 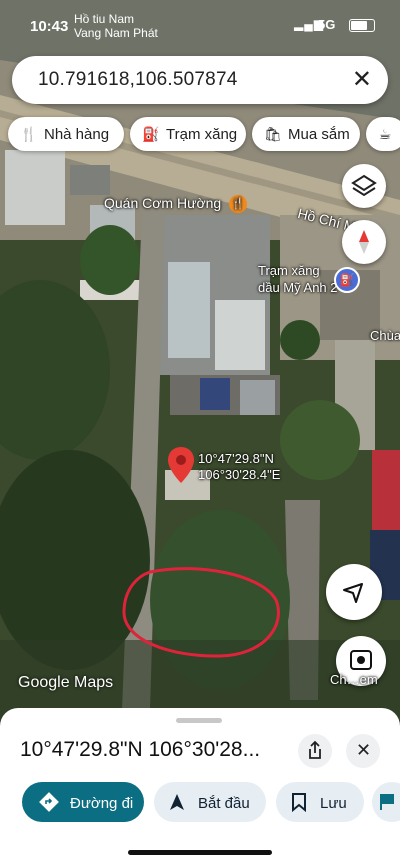 What do you see at coordinates (104, 19) in the screenshot?
I see `notification-line-1: Hồ tiu Nam` at bounding box center [104, 19].